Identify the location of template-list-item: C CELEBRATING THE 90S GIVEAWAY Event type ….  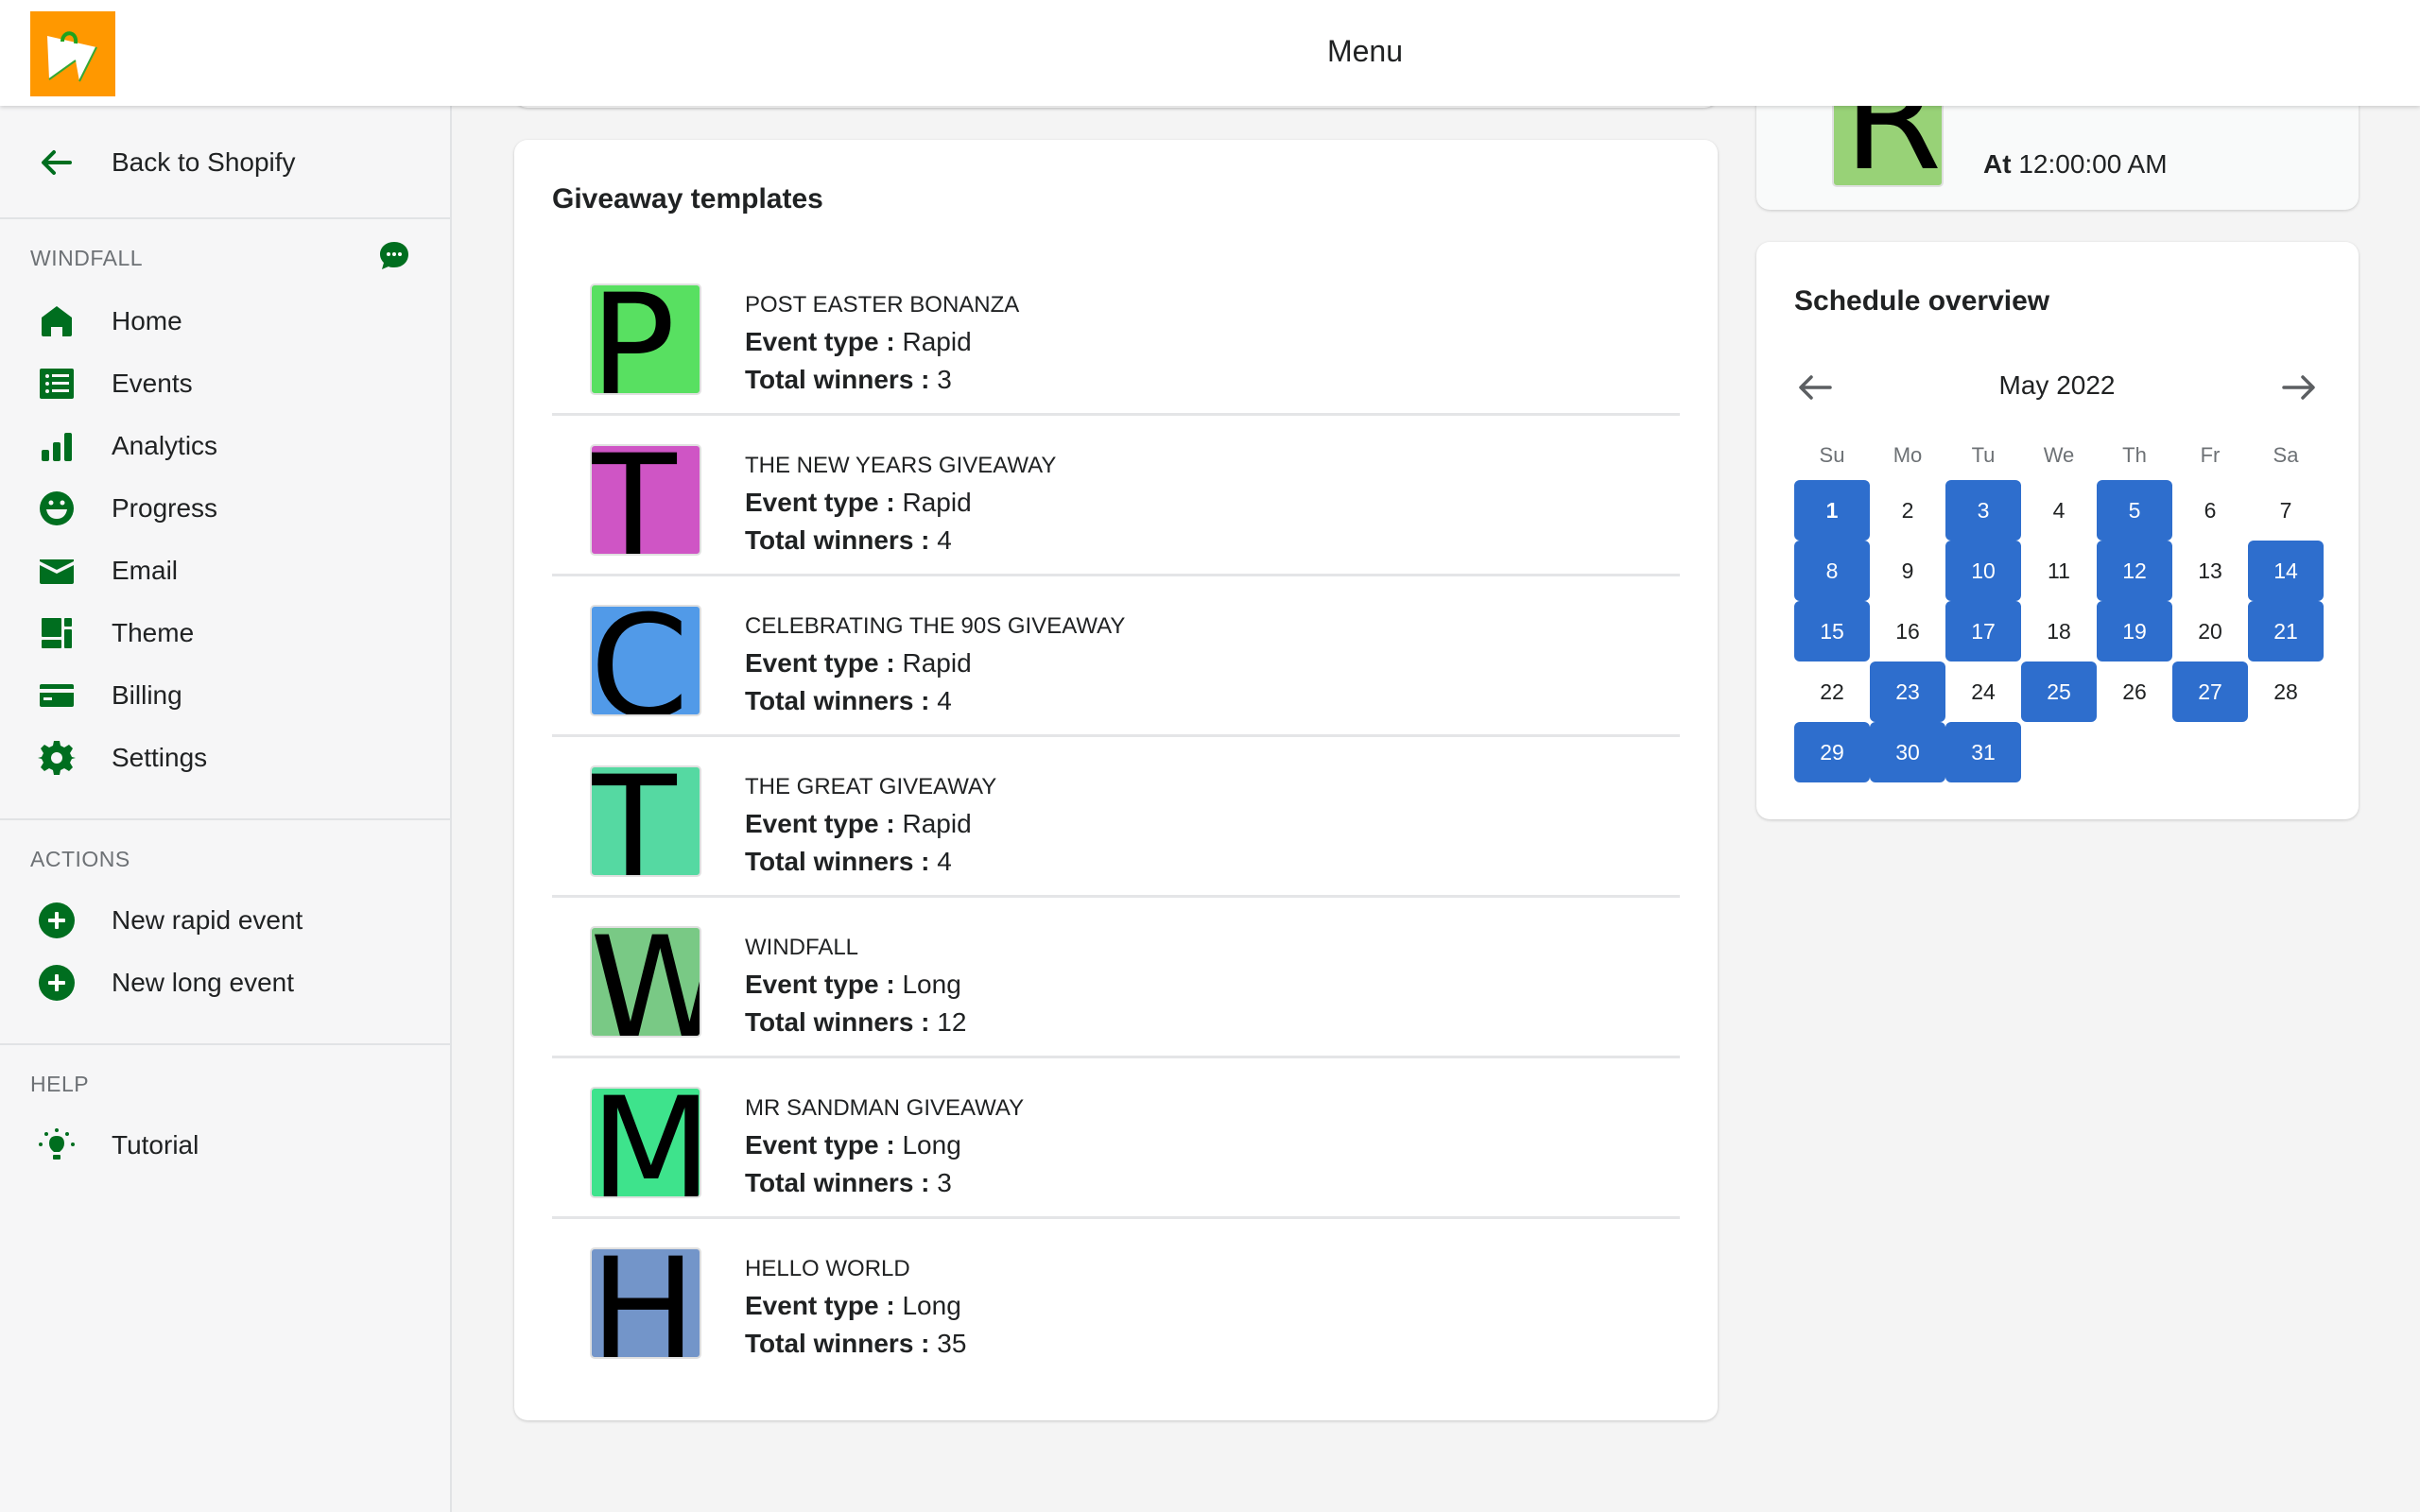
(1116, 656).